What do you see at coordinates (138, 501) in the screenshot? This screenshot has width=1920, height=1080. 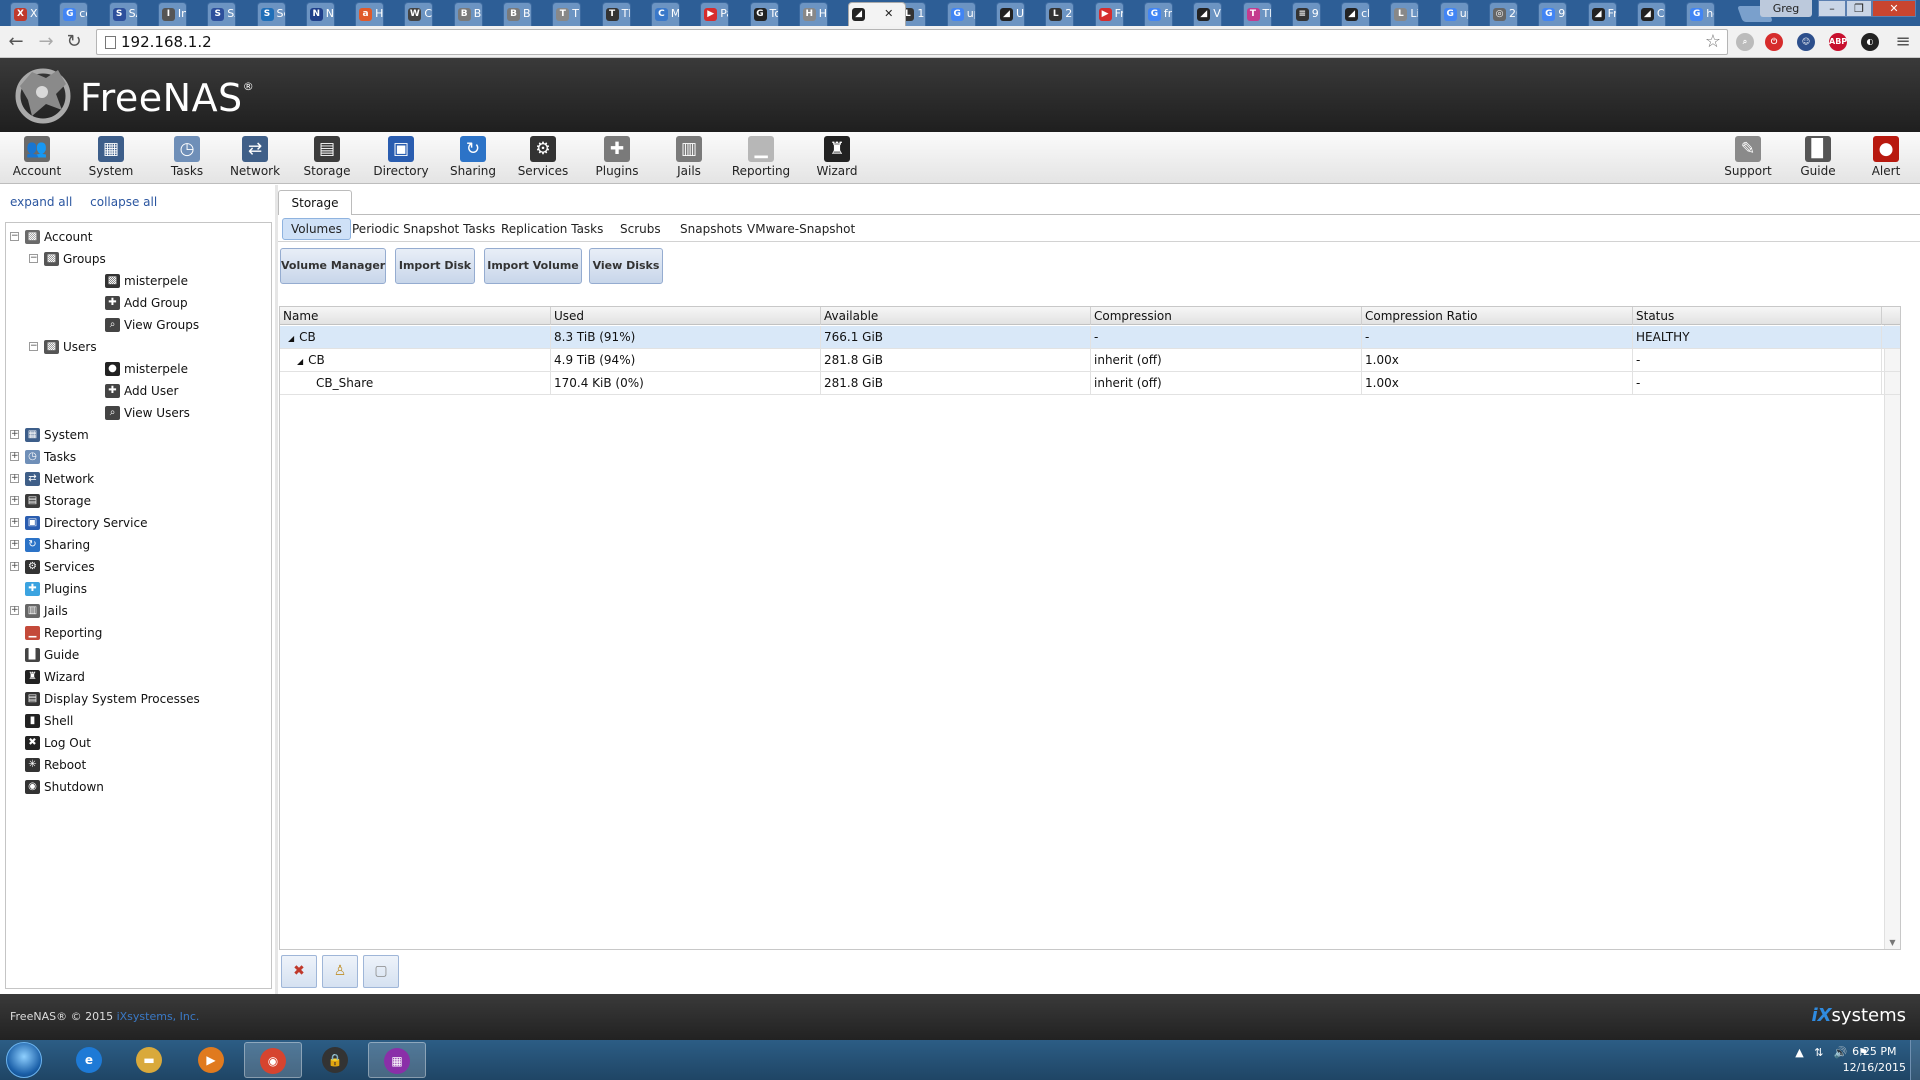 I see `tree-item-storage: + ▤ Storage` at bounding box center [138, 501].